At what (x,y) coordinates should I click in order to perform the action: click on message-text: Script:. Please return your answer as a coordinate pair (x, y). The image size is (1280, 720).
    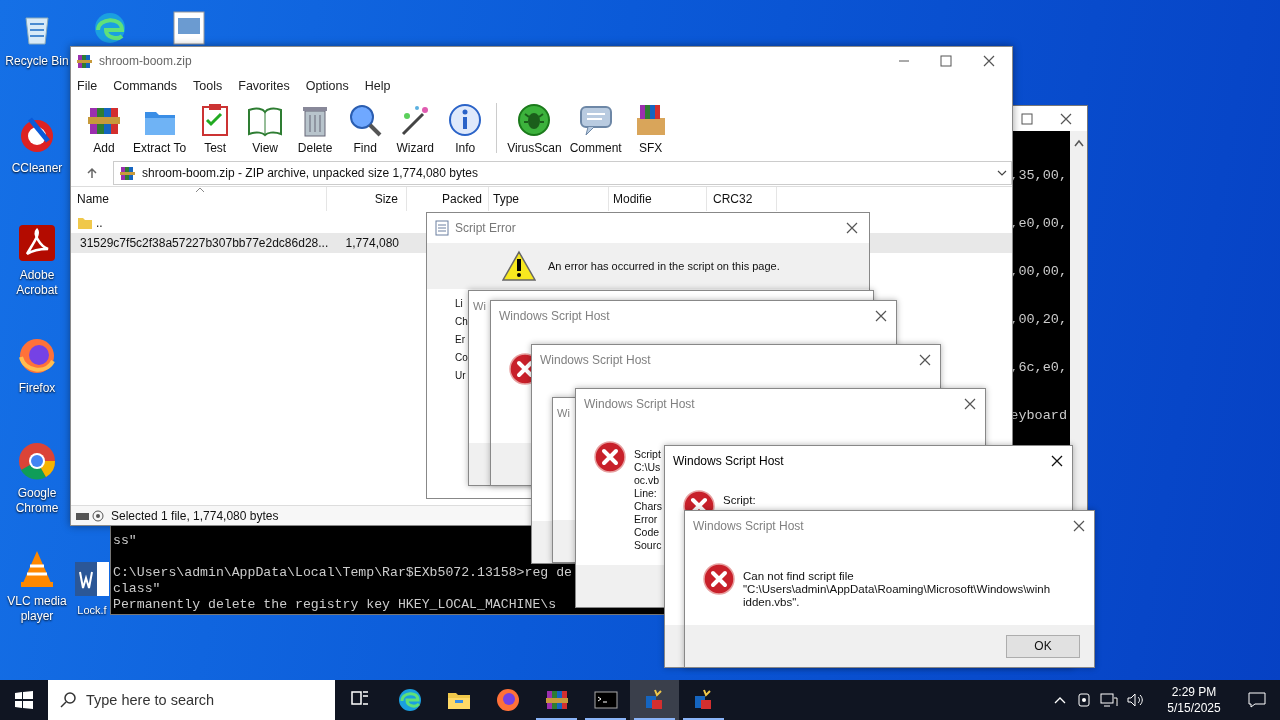
    Looking at the image, I should click on (739, 500).